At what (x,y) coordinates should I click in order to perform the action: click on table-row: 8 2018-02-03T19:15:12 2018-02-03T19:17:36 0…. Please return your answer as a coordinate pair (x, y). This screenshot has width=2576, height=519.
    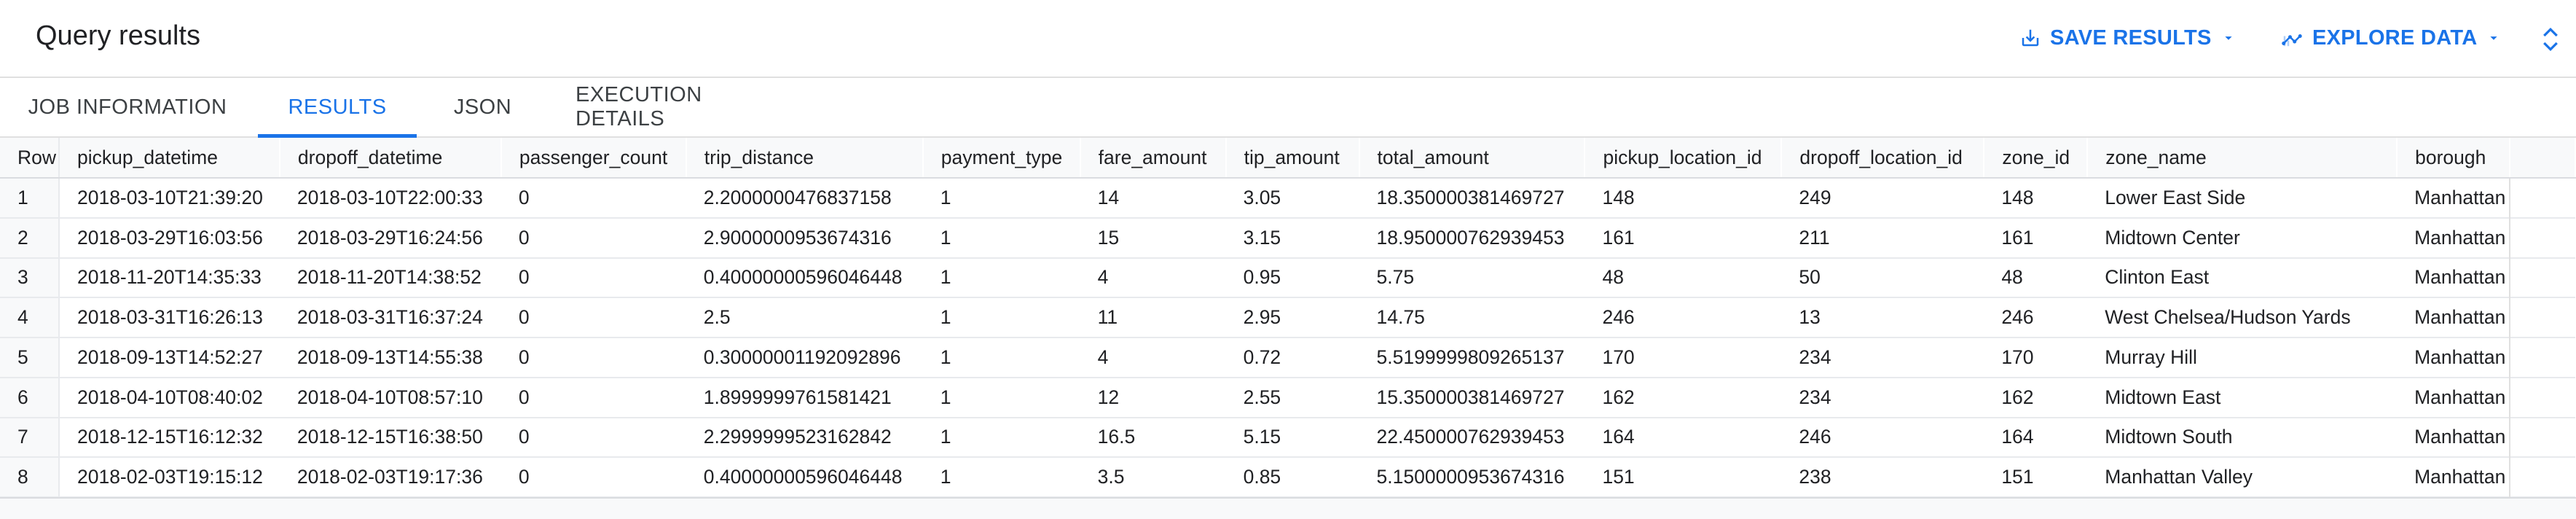
    Looking at the image, I should click on (1287, 477).